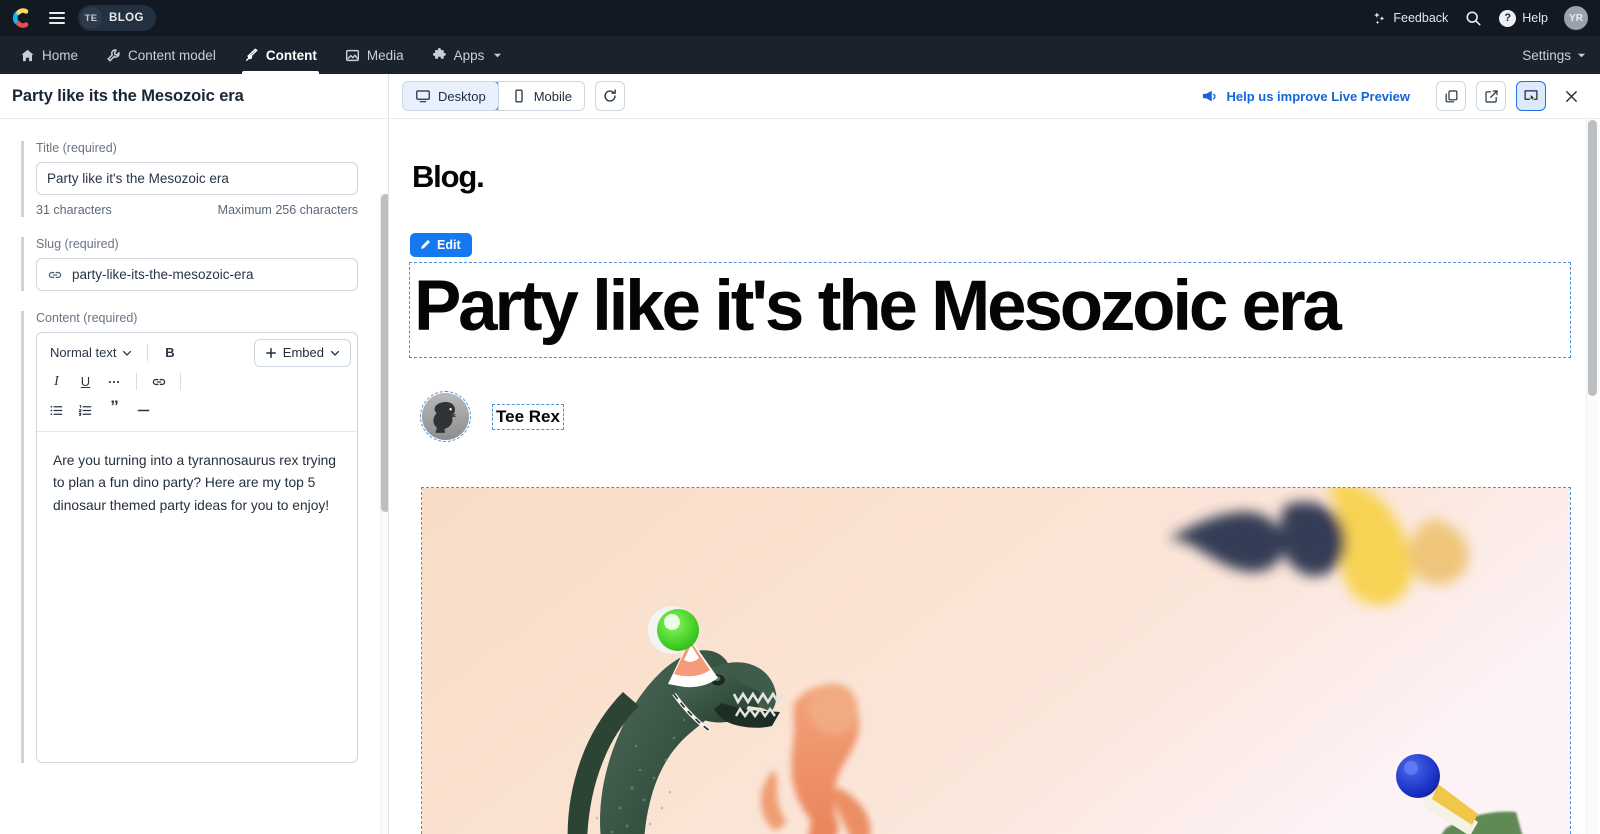  I want to click on edit-button: Edit, so click(441, 245).